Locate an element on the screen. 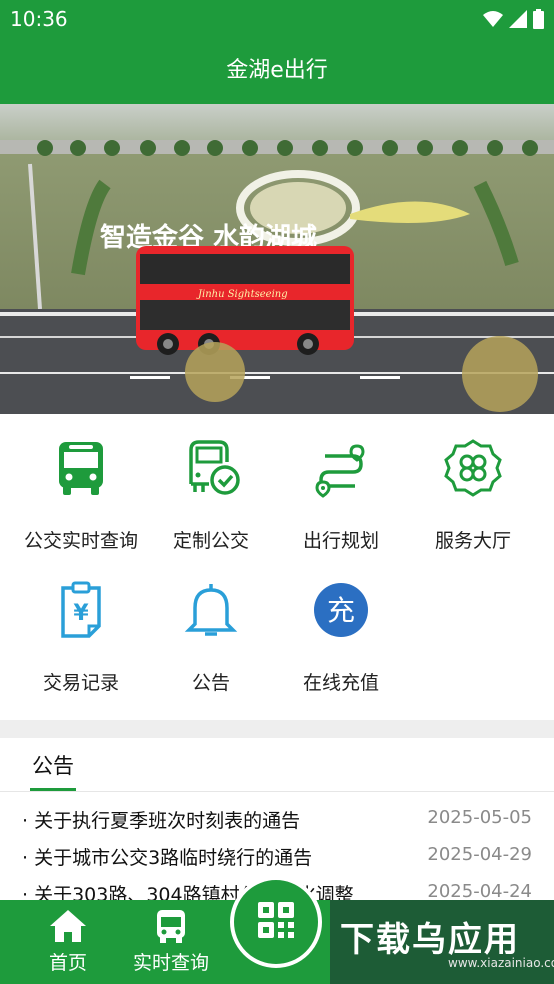 This screenshot has height=984, width=554. menu-online-recharge: 充 在线充值 is located at coordinates (341, 625).